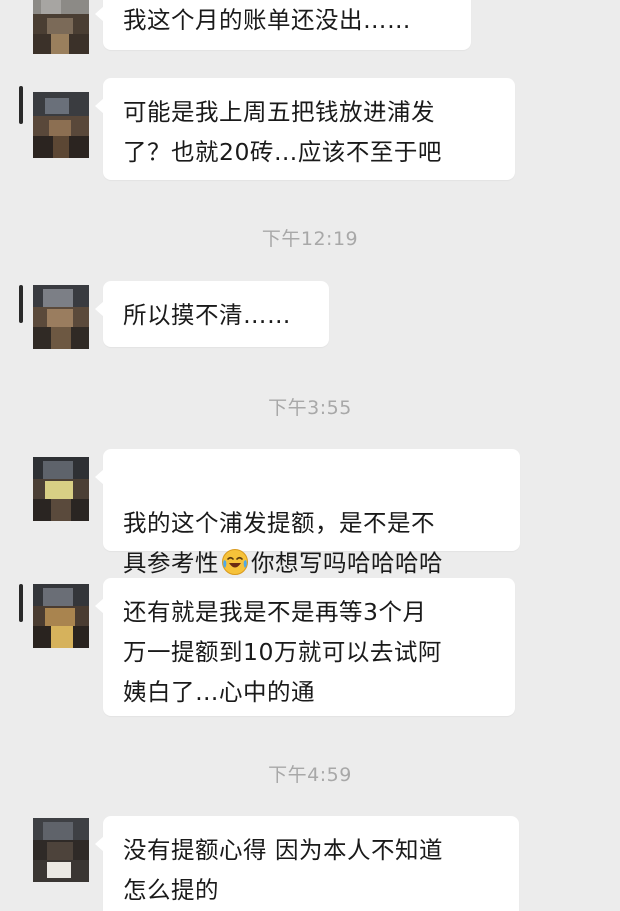 The width and height of the screenshot is (620, 911). I want to click on timestamp: 下午4:59, so click(310, 775).